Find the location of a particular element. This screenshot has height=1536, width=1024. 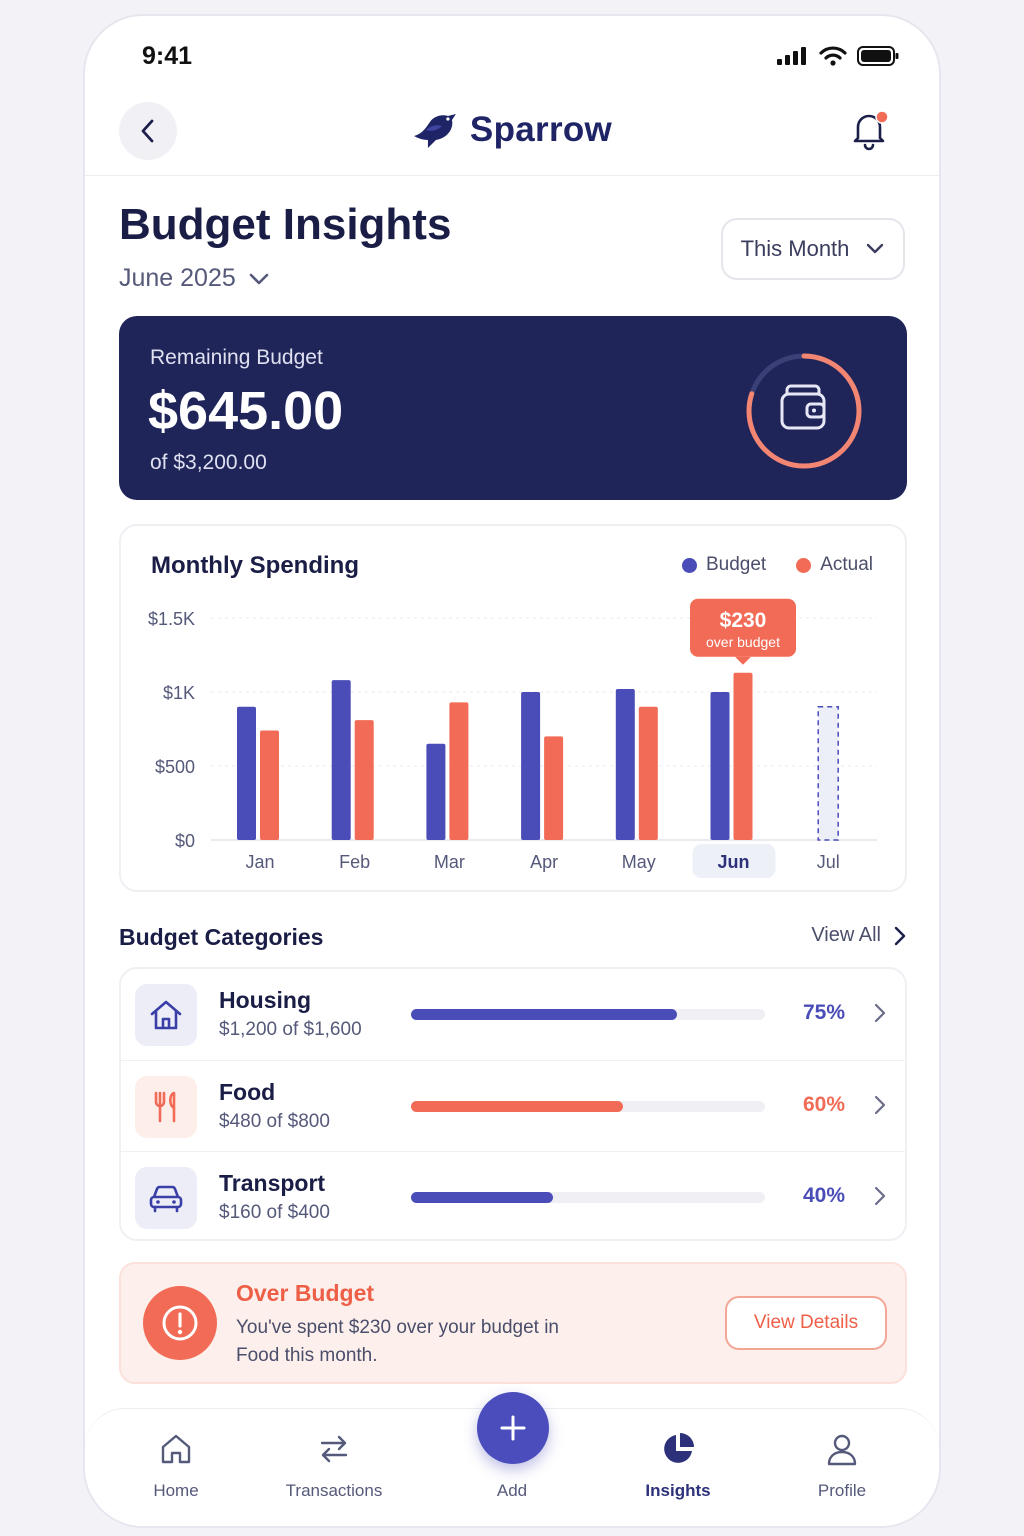

bell-icon is located at coordinates (871, 130).